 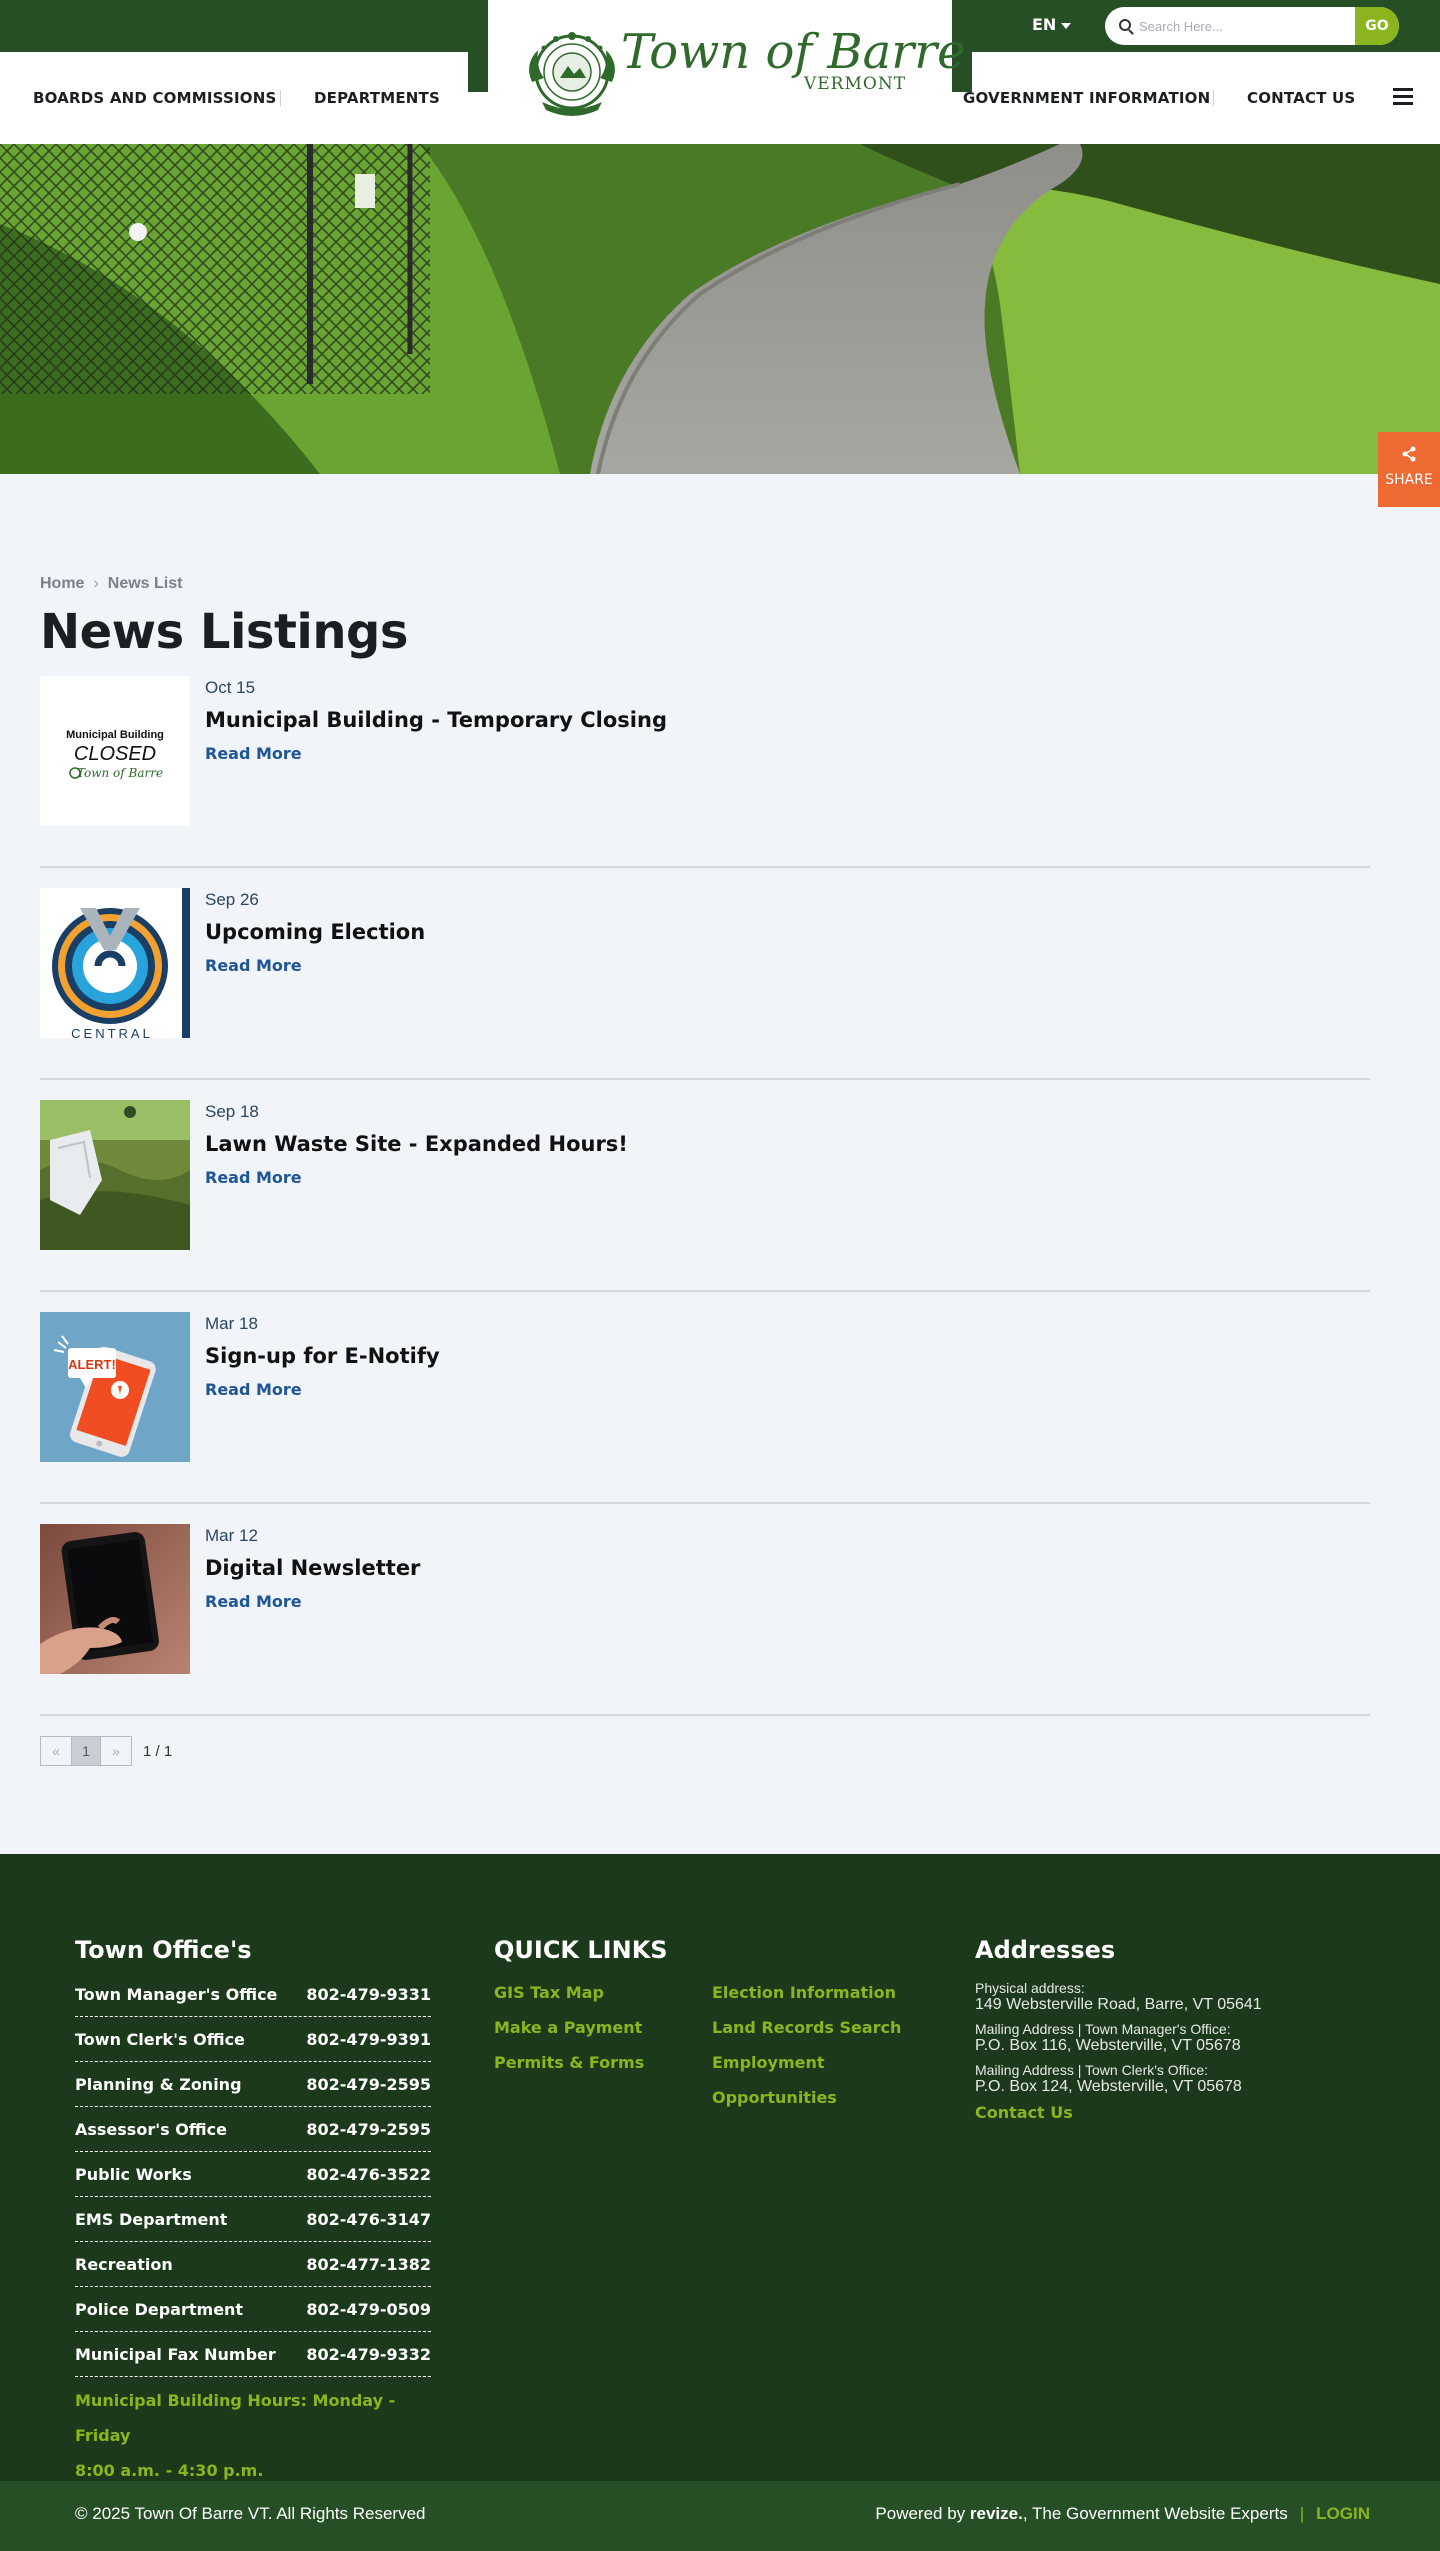 I want to click on site-logo: Town of Barre VERMONT, so click(x=720, y=67).